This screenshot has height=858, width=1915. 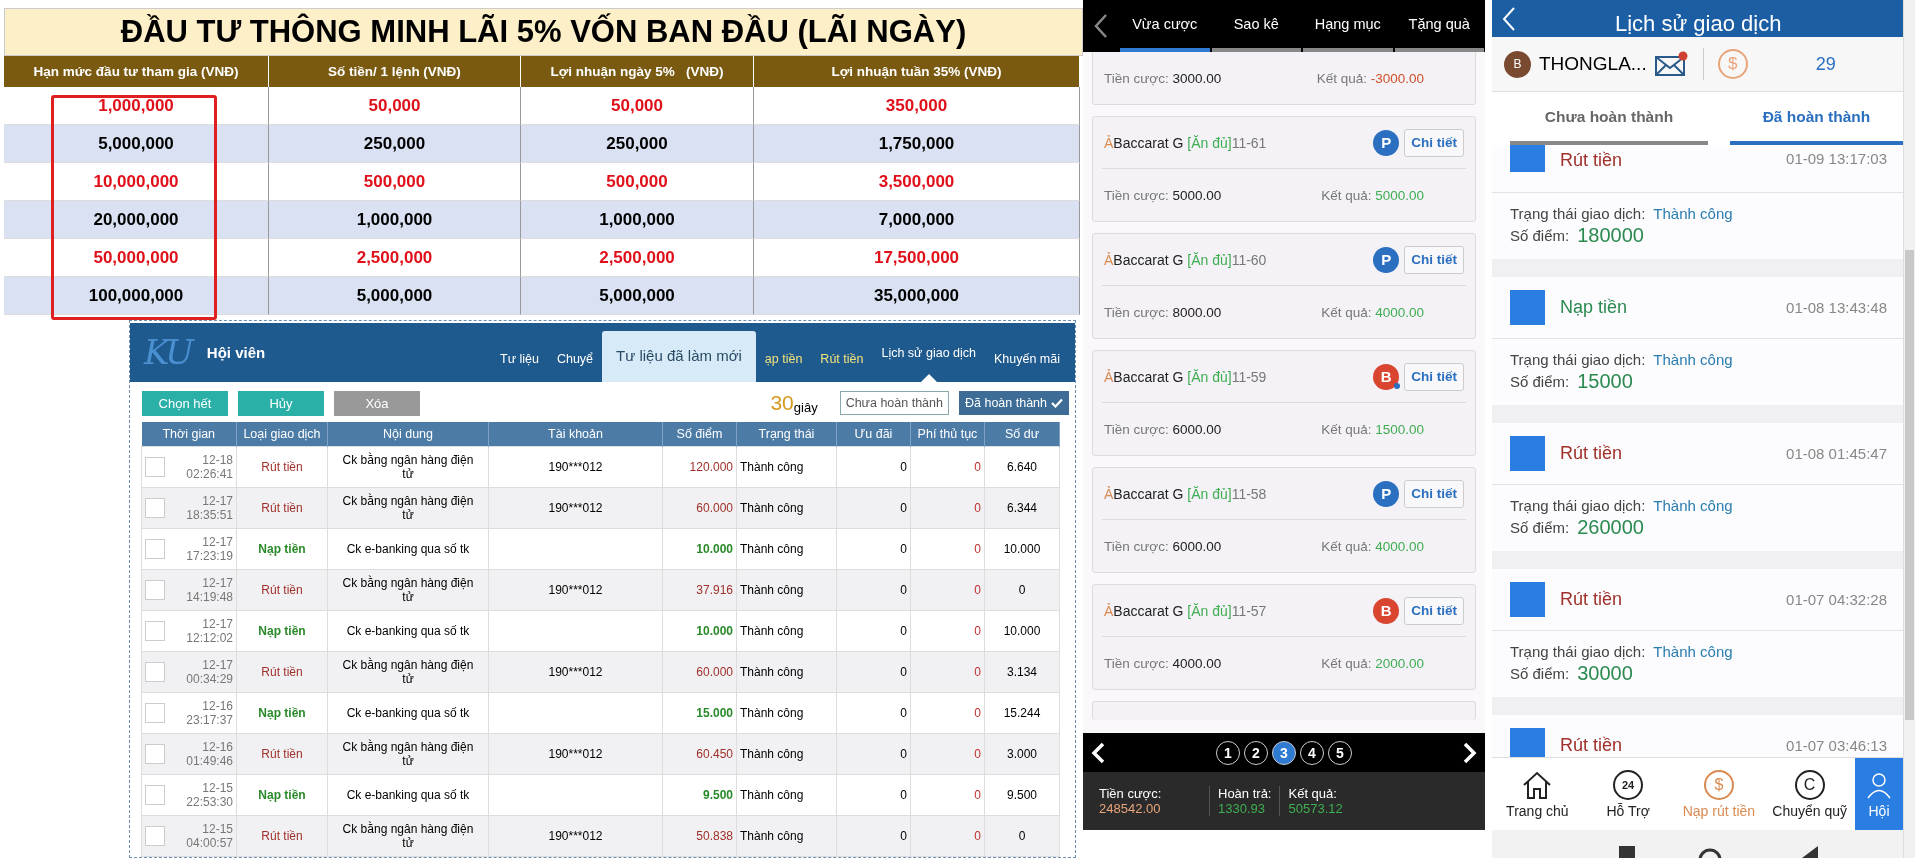 I want to click on back-icon, so click(x=1101, y=26).